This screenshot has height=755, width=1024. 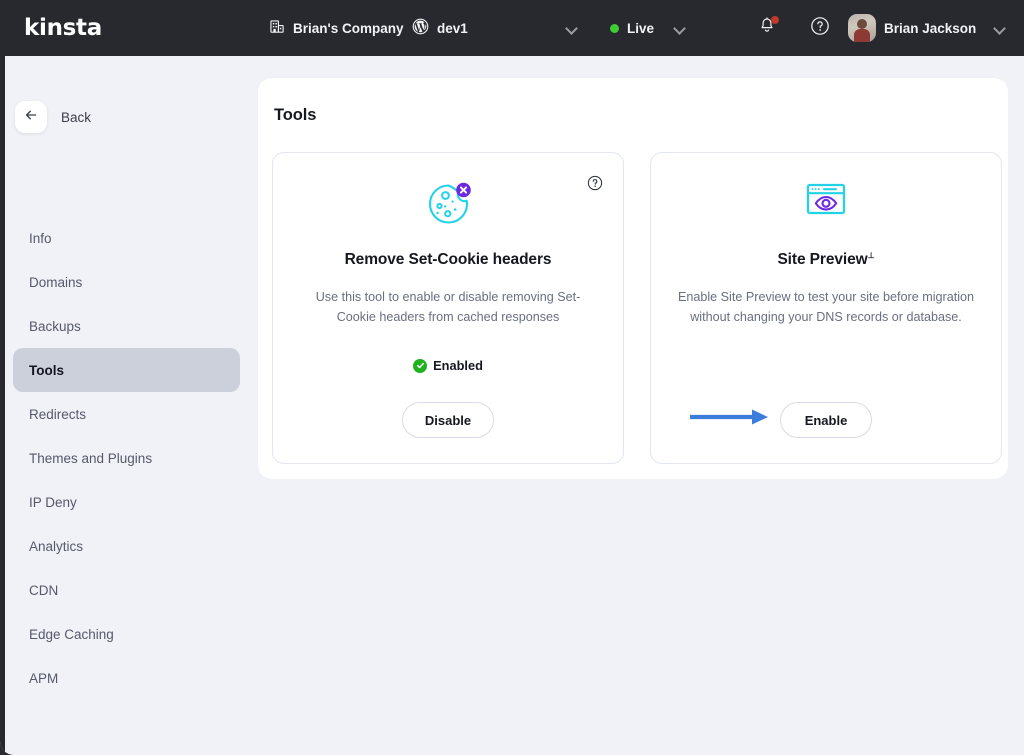 I want to click on sidebar-item-label: Themes and Plugins, so click(x=91, y=458).